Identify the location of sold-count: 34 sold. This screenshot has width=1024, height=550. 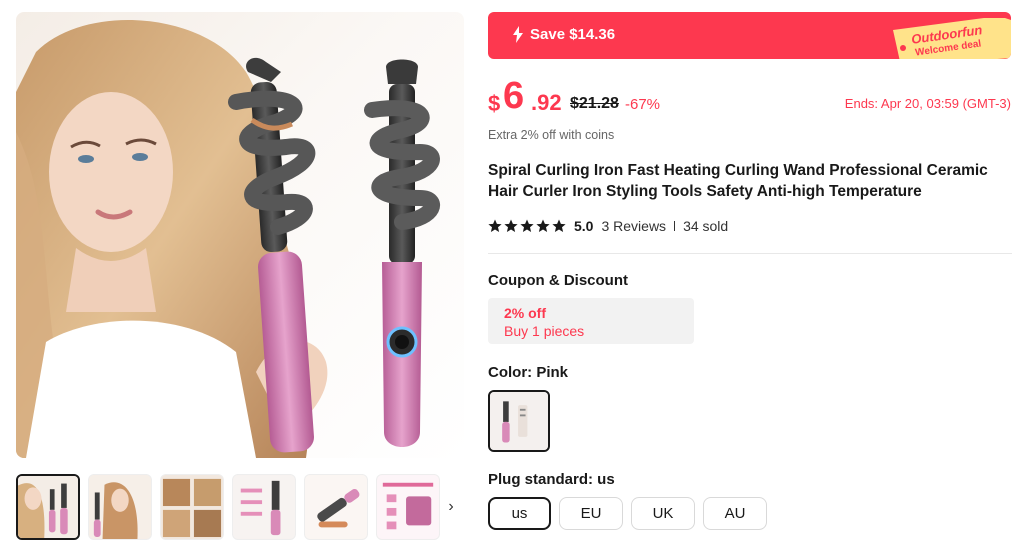
(706, 226).